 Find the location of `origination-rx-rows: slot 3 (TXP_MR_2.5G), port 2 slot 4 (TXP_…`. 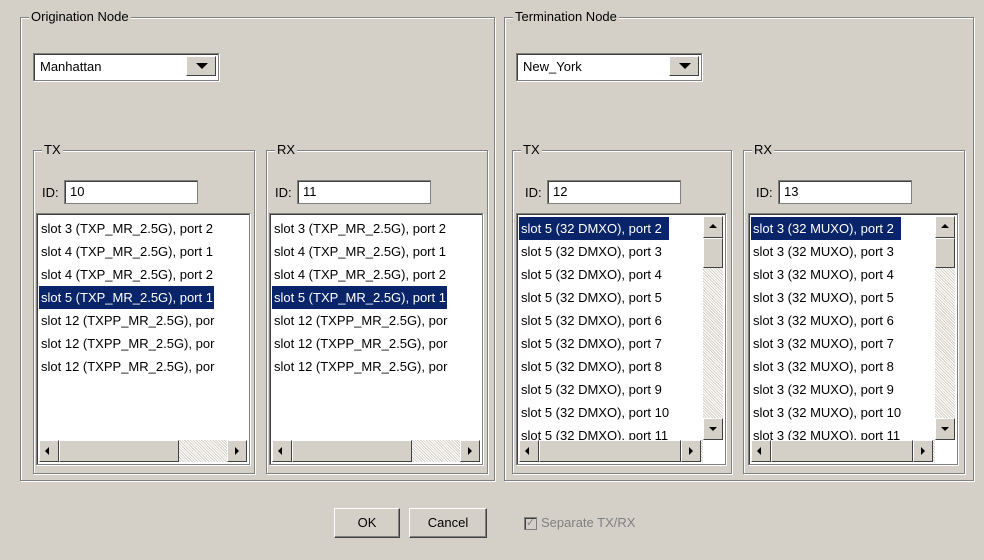

origination-rx-rows: slot 3 (TXP_MR_2.5G), port 2 slot 4 (TXP_… is located at coordinates (360, 297).